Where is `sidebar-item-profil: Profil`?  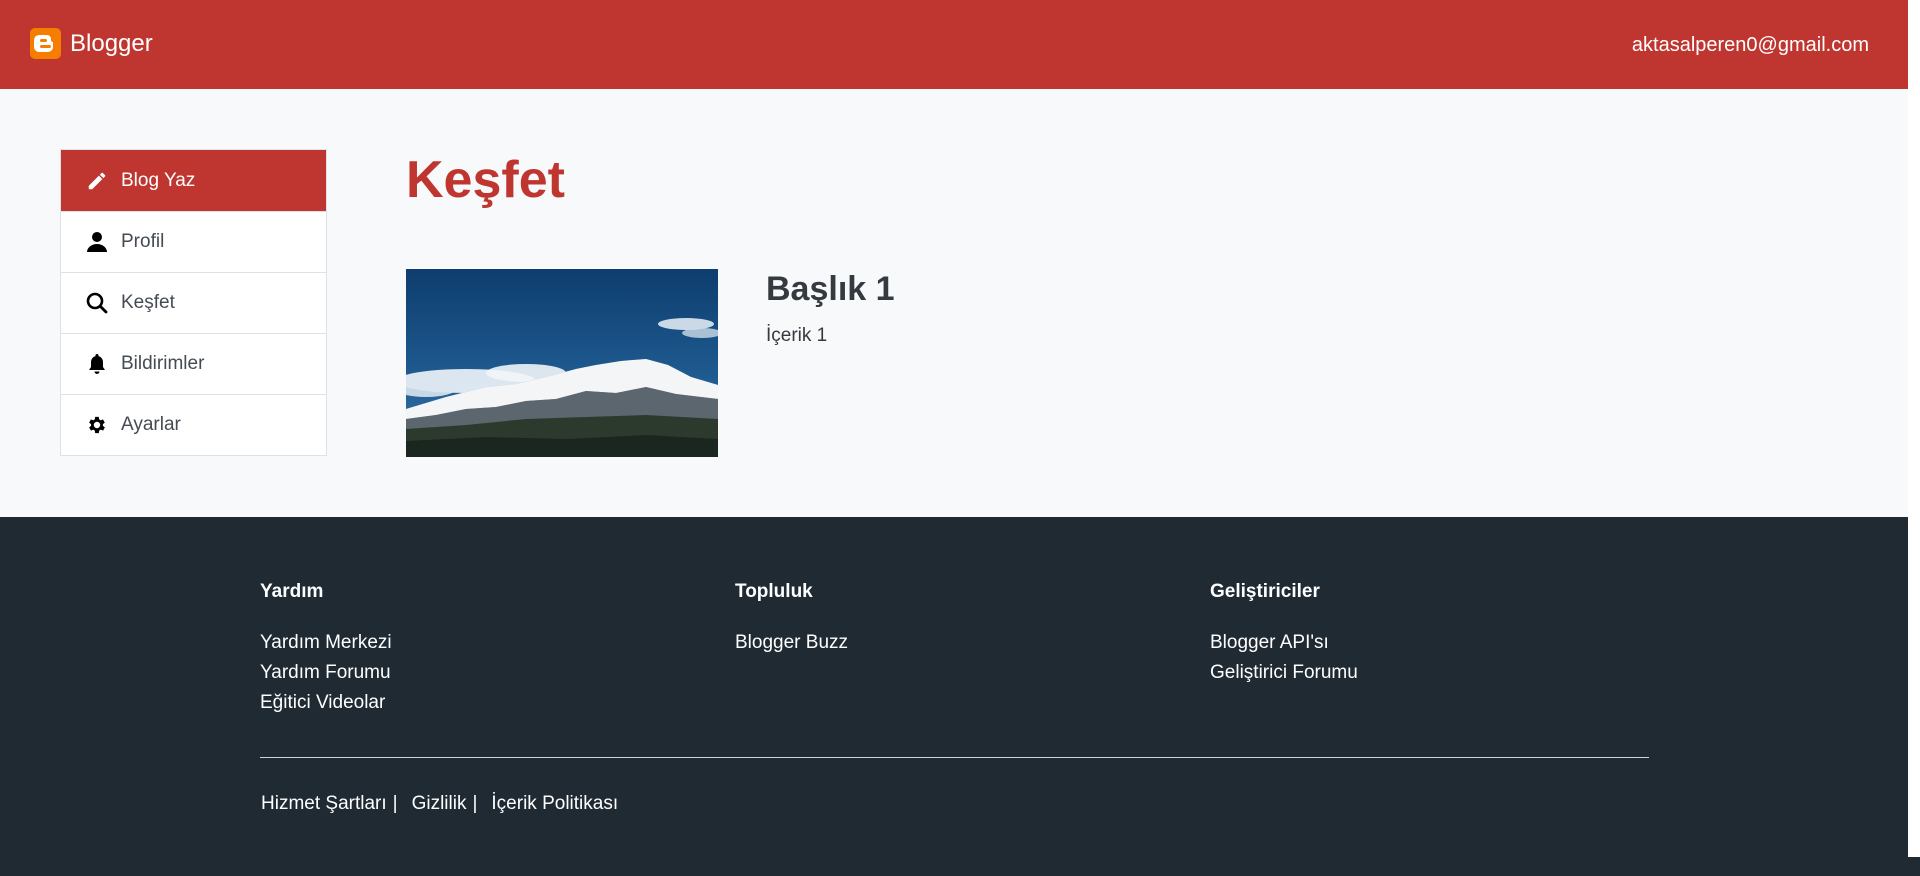 sidebar-item-profil: Profil is located at coordinates (193, 241).